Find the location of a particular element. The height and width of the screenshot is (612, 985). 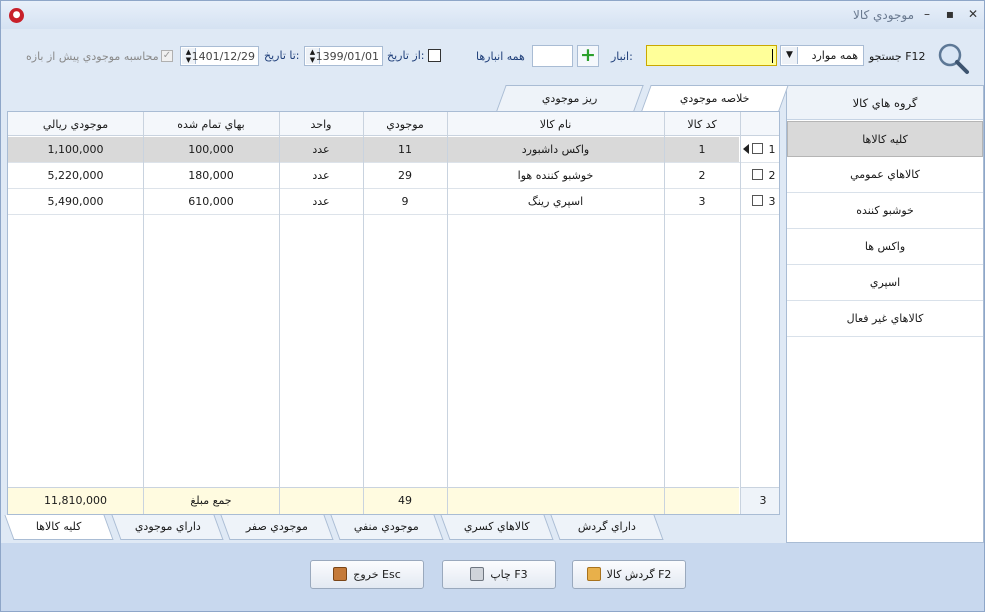

turnover-button-label: گردش كالا F2 is located at coordinates (639, 574).